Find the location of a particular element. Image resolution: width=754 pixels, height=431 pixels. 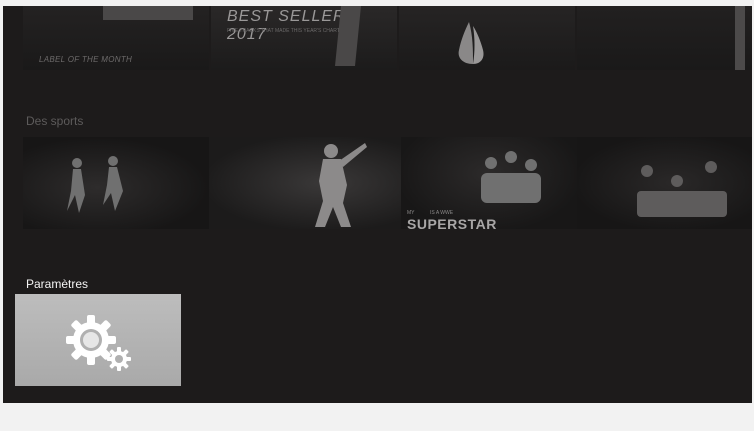

sport-tile-baseball is located at coordinates (305, 183).